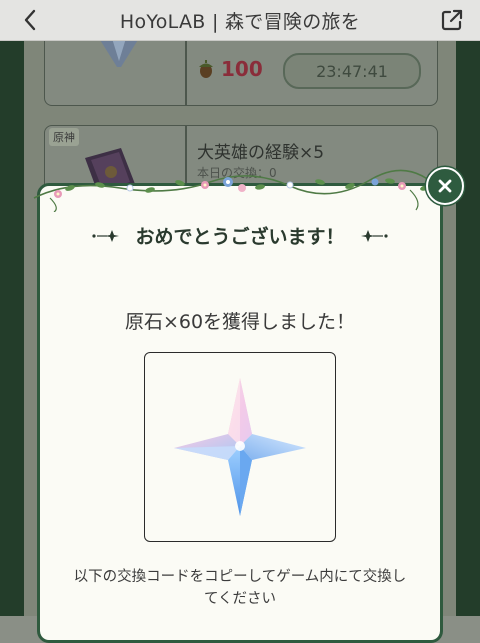  I want to click on close-icon, so click(445, 186).